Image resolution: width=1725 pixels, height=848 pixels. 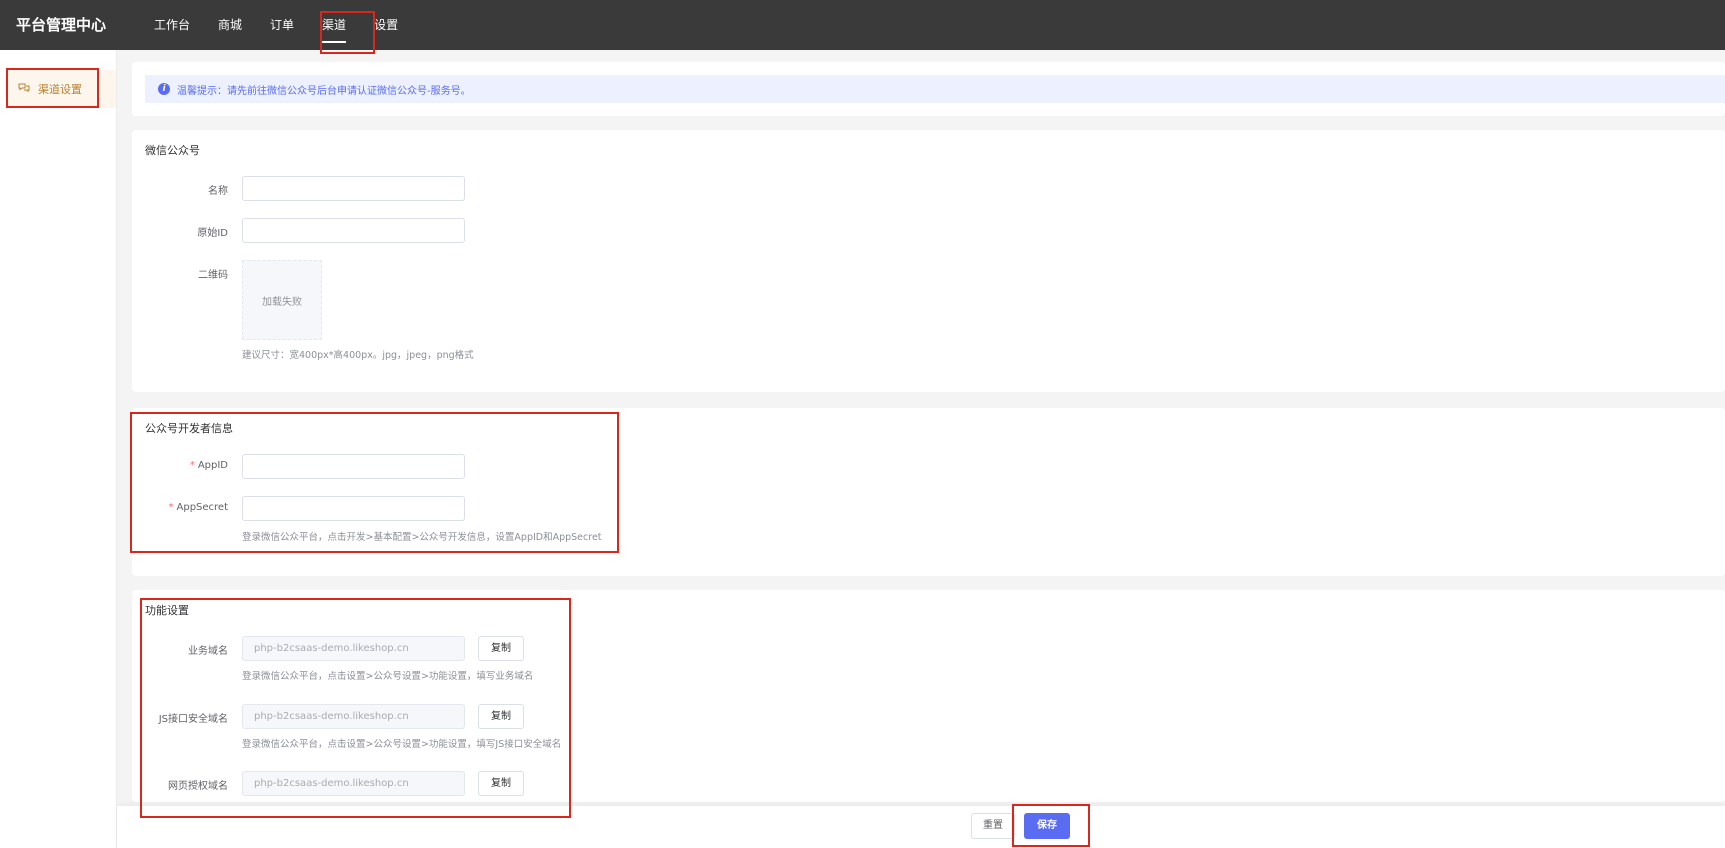 I want to click on oauth-domain-input: php-b2csaas-demo.likeshop.cn, so click(x=353, y=783).